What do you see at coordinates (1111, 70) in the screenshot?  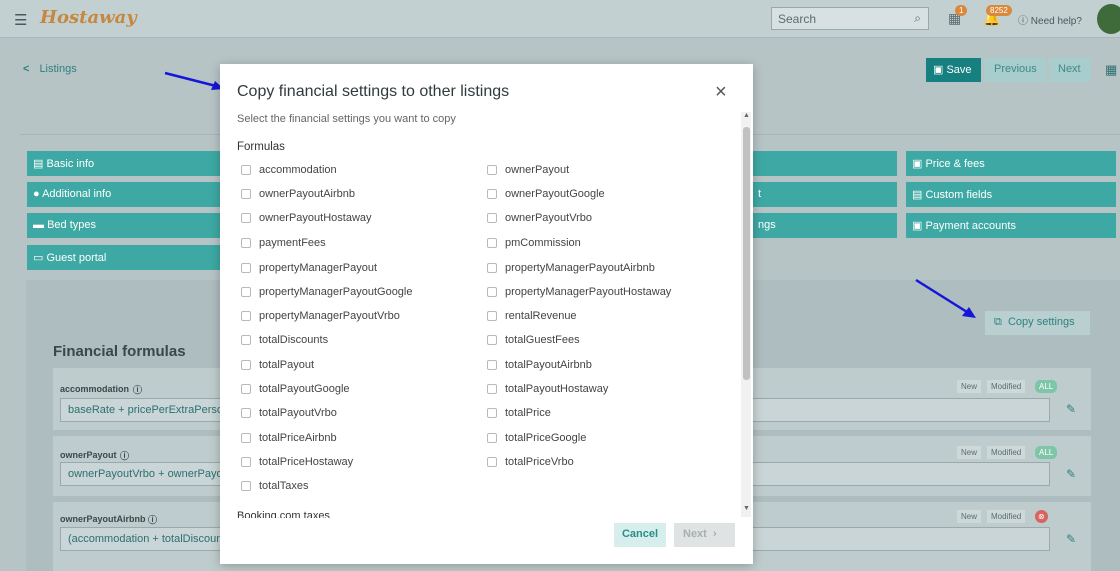 I see `calendar-icon: ▦` at bounding box center [1111, 70].